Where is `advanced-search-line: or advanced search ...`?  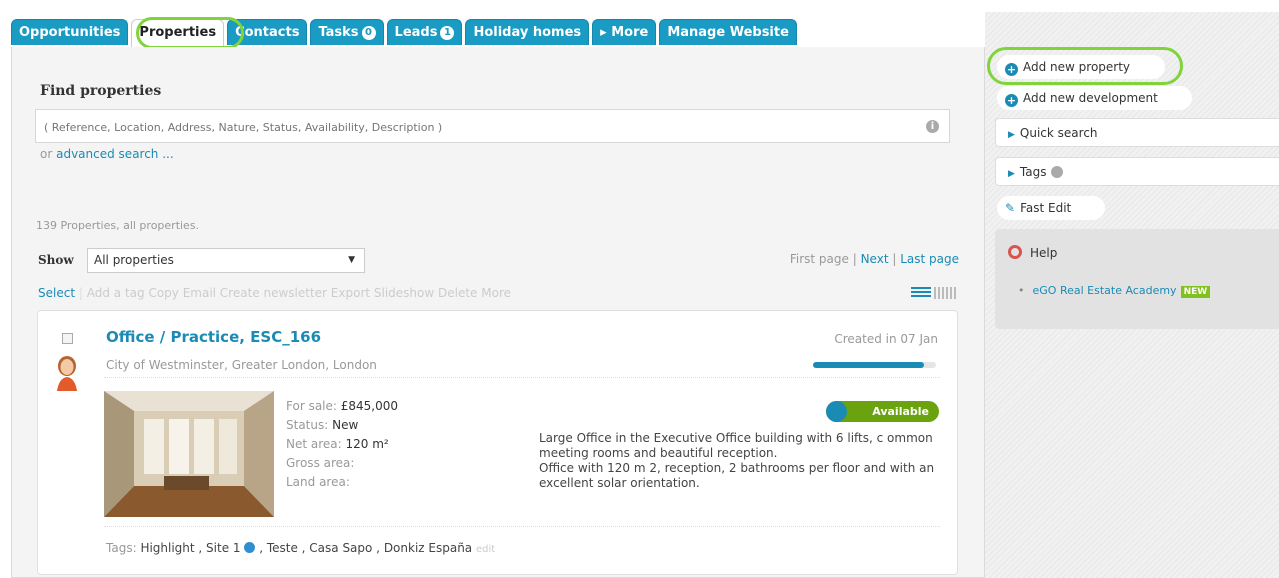 advanced-search-line: or advanced search ... is located at coordinates (107, 154).